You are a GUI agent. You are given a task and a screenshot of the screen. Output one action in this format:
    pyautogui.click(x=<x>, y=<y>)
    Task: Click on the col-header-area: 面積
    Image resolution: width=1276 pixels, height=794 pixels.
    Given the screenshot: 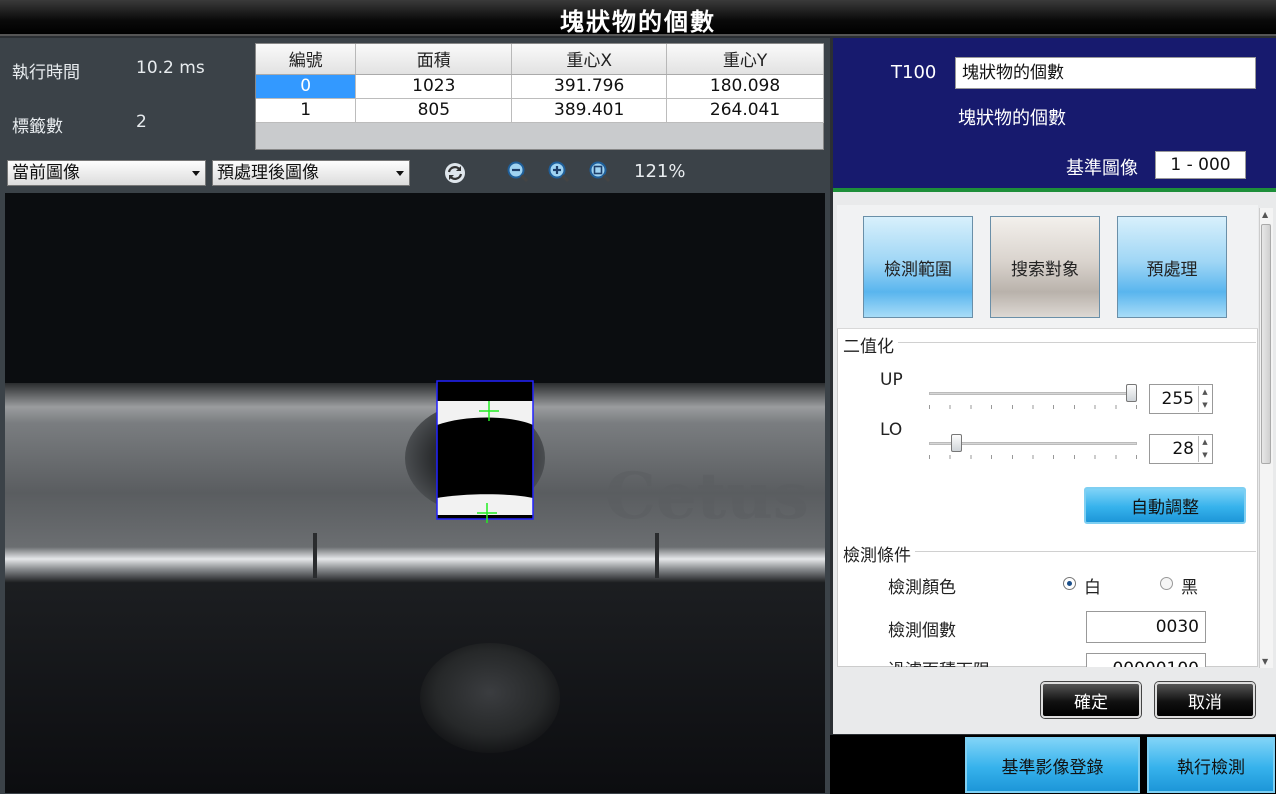 What is the action you would take?
    pyautogui.click(x=434, y=59)
    